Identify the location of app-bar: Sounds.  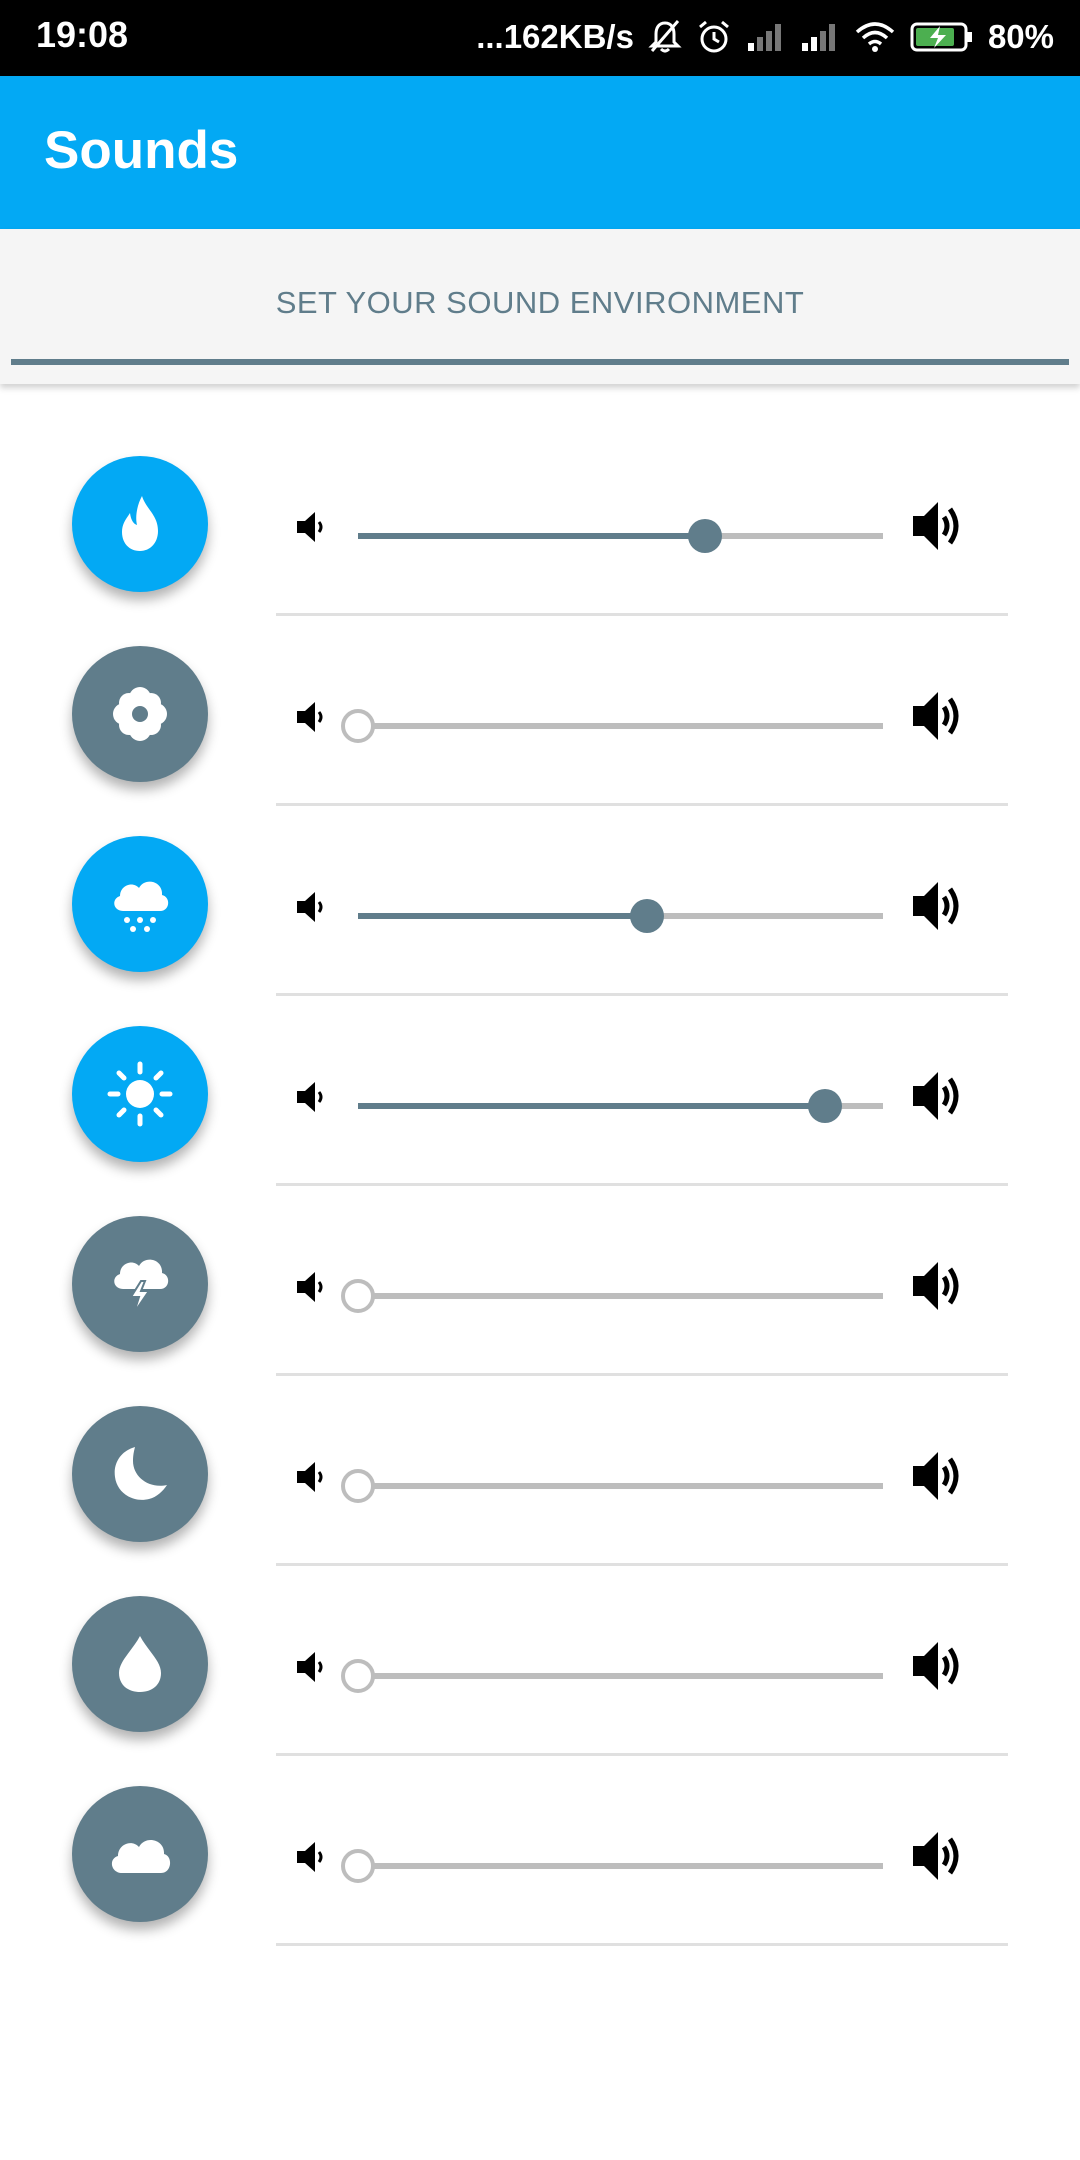
(540, 152).